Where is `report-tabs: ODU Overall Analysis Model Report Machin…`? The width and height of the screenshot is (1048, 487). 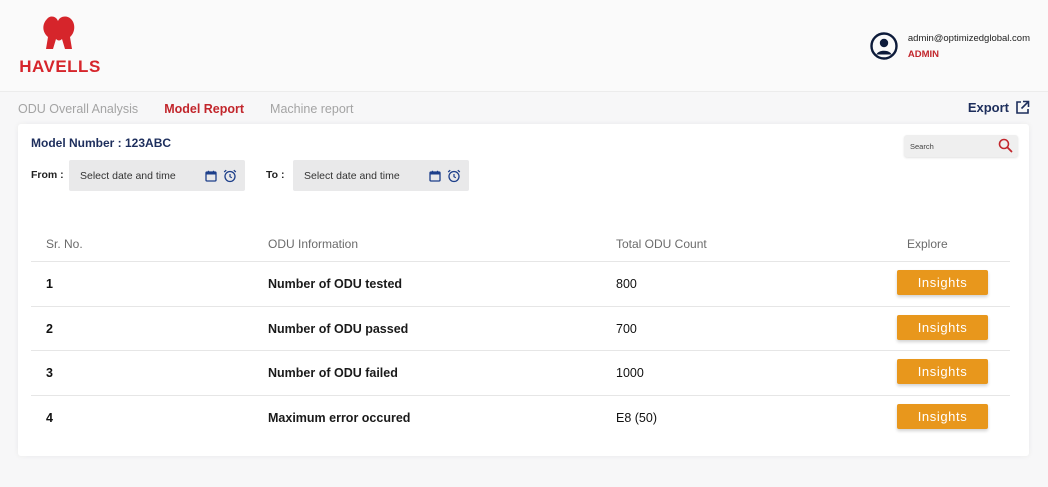
report-tabs: ODU Overall Analysis Model Report Machin… is located at coordinates (198, 109).